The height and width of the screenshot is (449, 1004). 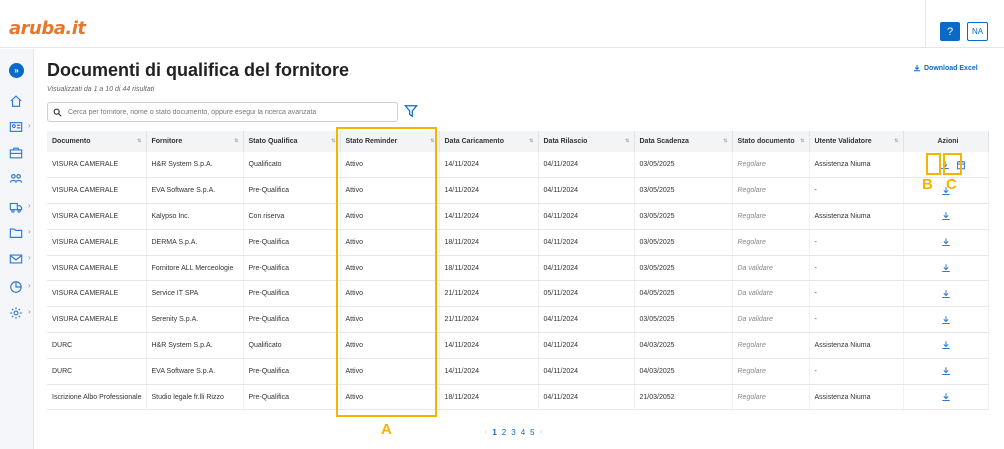 I want to click on column-header: Azioni, so click(x=946, y=141).